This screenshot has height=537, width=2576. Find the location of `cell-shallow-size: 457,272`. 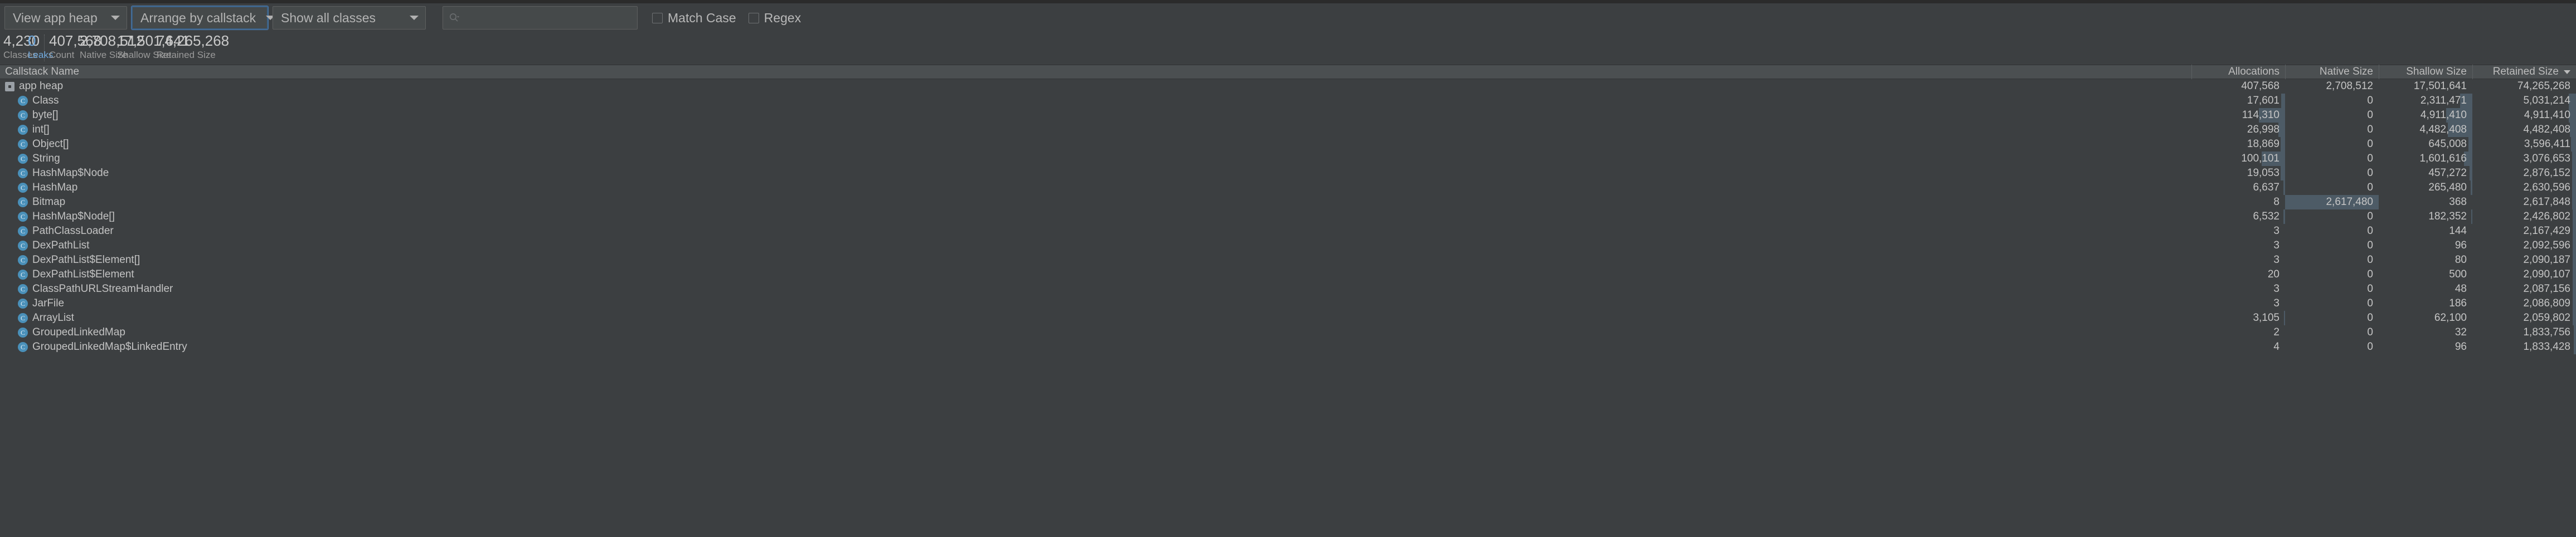

cell-shallow-size: 457,272 is located at coordinates (2425, 173).